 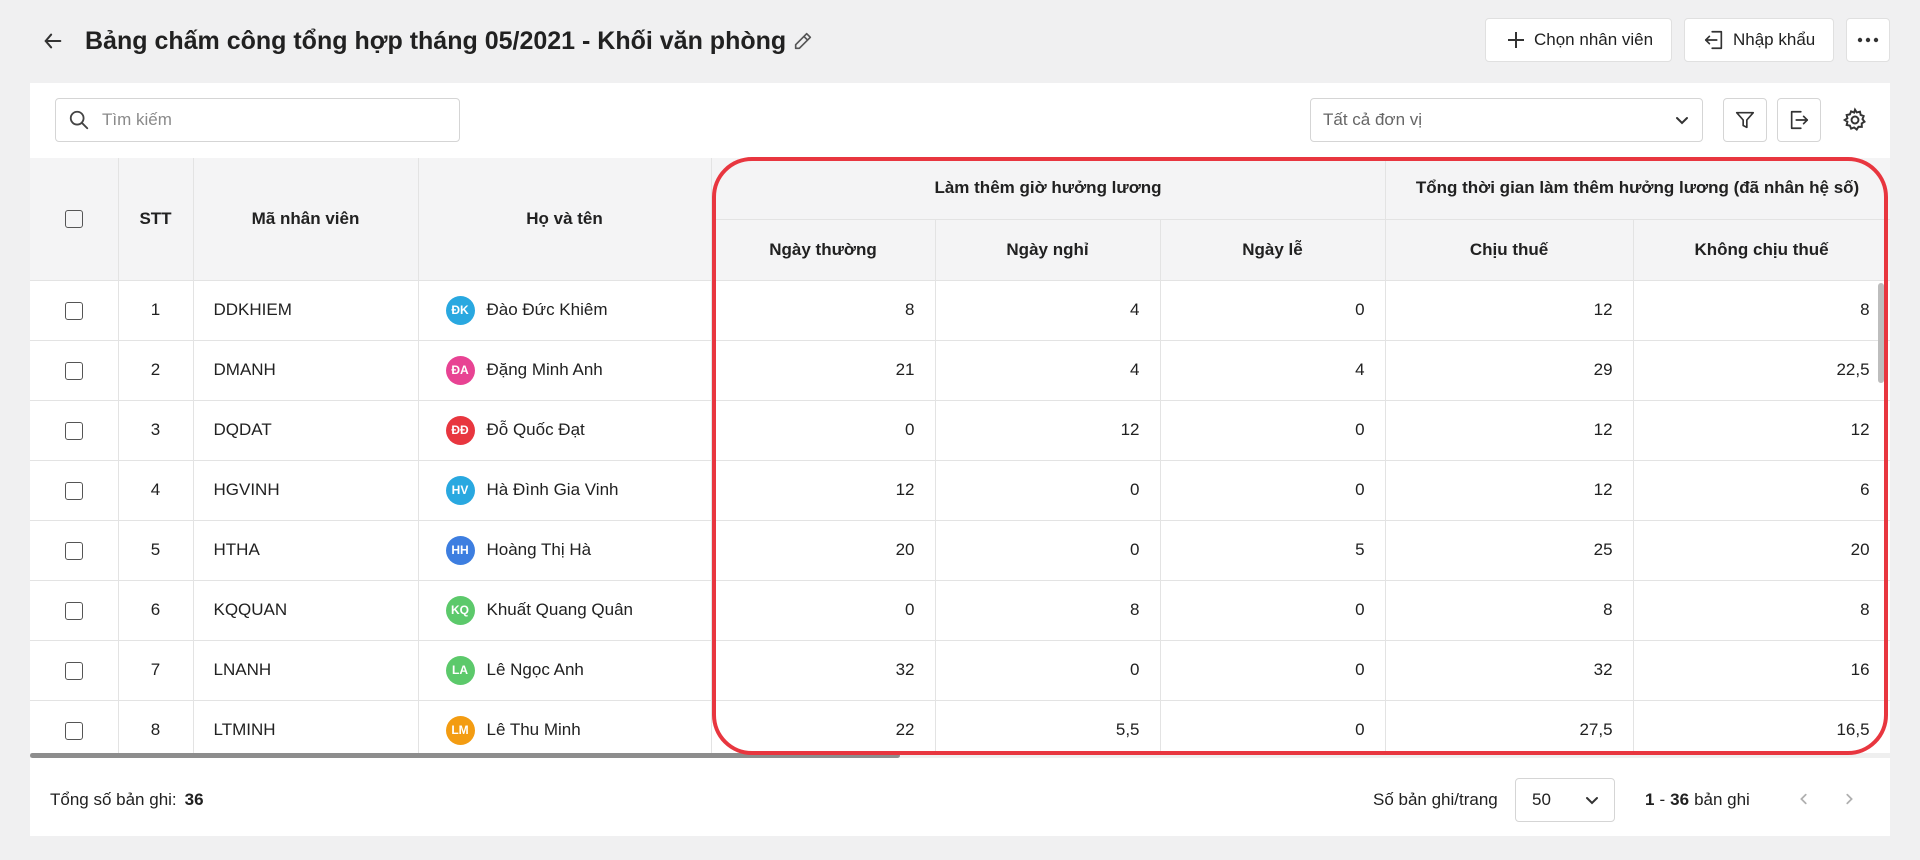 What do you see at coordinates (1697, 799) in the screenshot?
I see `record-range: 1-36 bản ghi` at bounding box center [1697, 799].